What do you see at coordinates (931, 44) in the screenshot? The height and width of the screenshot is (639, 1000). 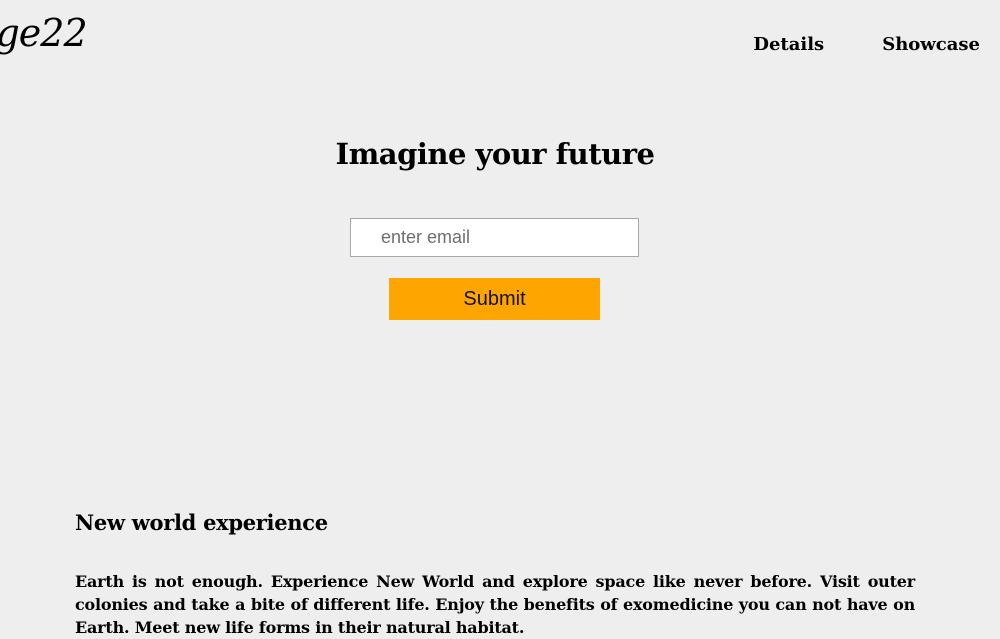 I see `nav-link-showcase: Showcase` at bounding box center [931, 44].